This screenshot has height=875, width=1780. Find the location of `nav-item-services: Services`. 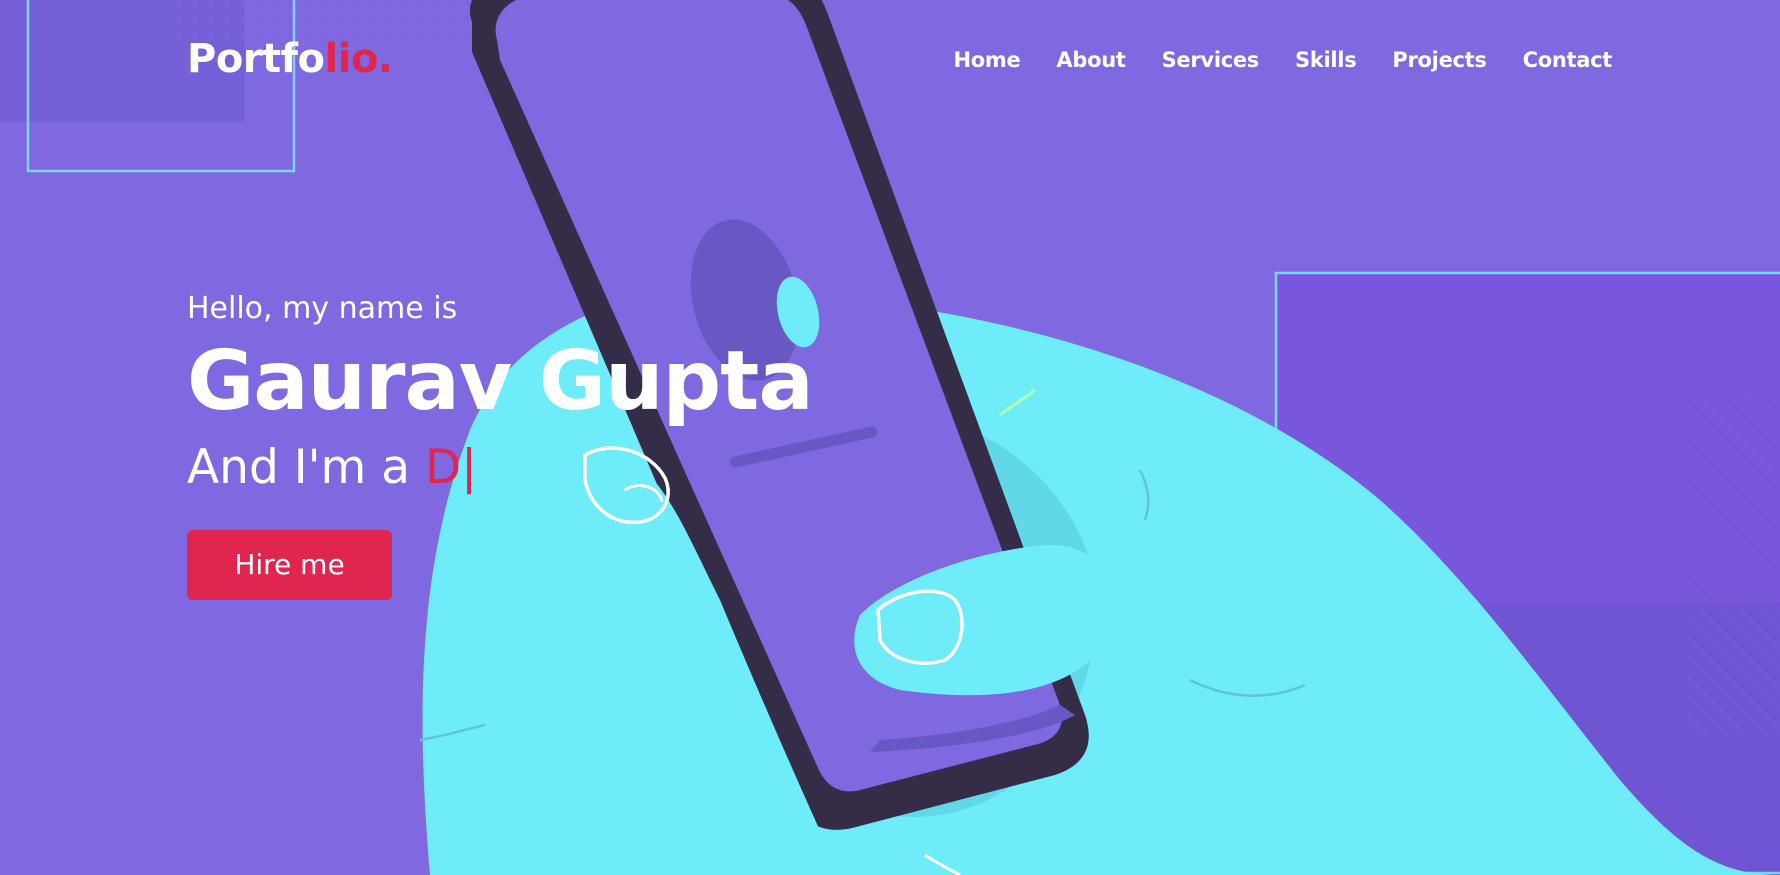

nav-item-services: Services is located at coordinates (1211, 60).